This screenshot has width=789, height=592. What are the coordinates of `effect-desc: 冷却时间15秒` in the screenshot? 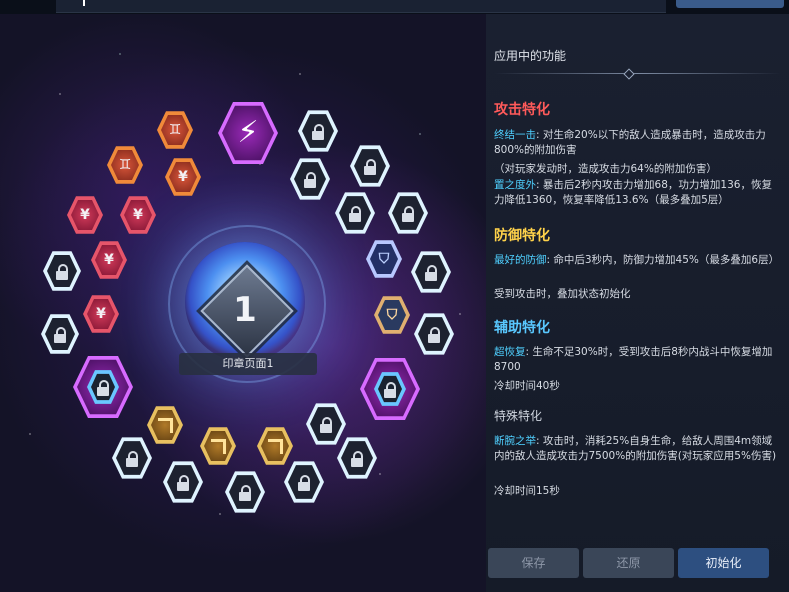 It's located at (527, 491).